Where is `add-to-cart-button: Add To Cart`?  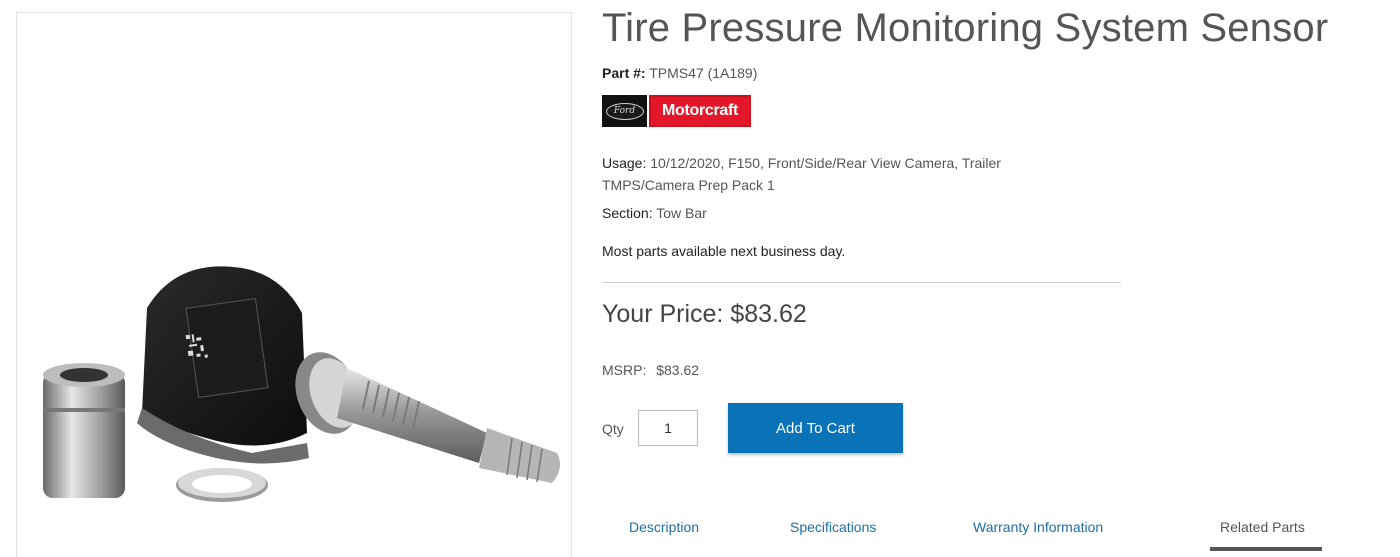
add-to-cart-button: Add To Cart is located at coordinates (815, 428).